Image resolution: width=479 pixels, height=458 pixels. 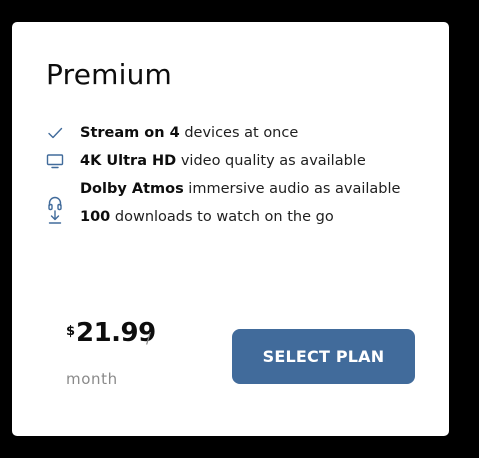 I want to click on feature-item-audio: Dolby Atmos immersive audio as available, so click(x=236, y=193).